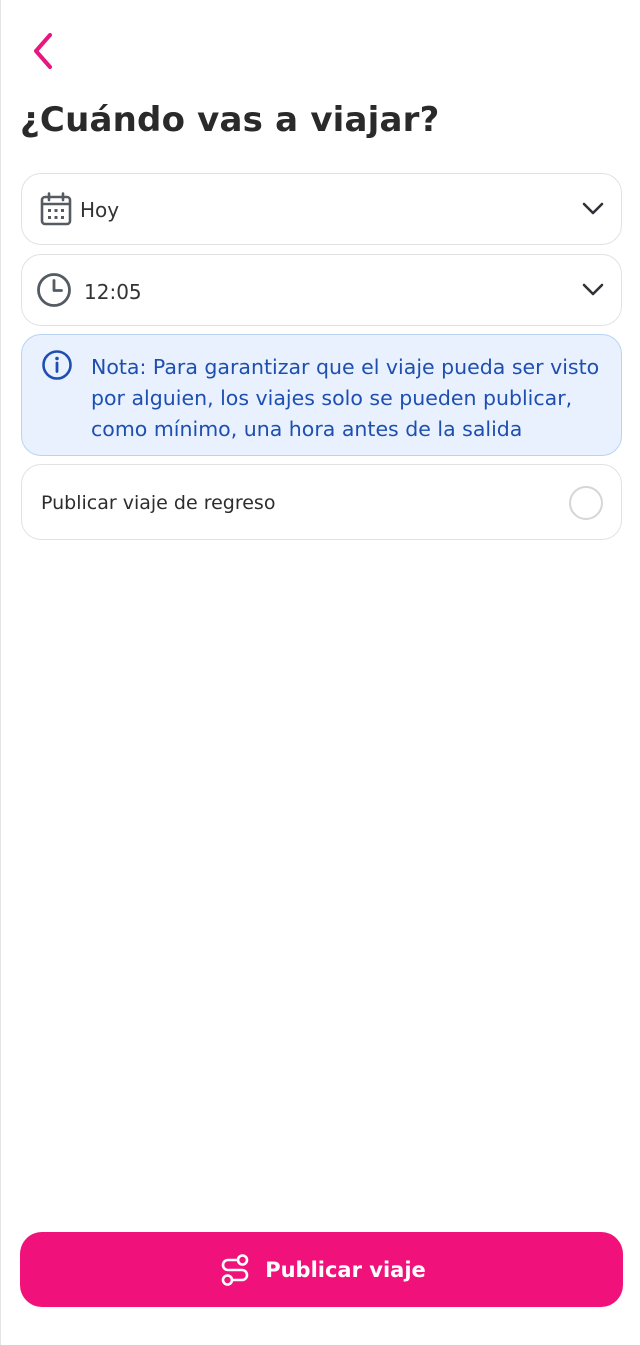 This screenshot has width=640, height=1345. I want to click on time-select: 12:05, so click(321, 290).